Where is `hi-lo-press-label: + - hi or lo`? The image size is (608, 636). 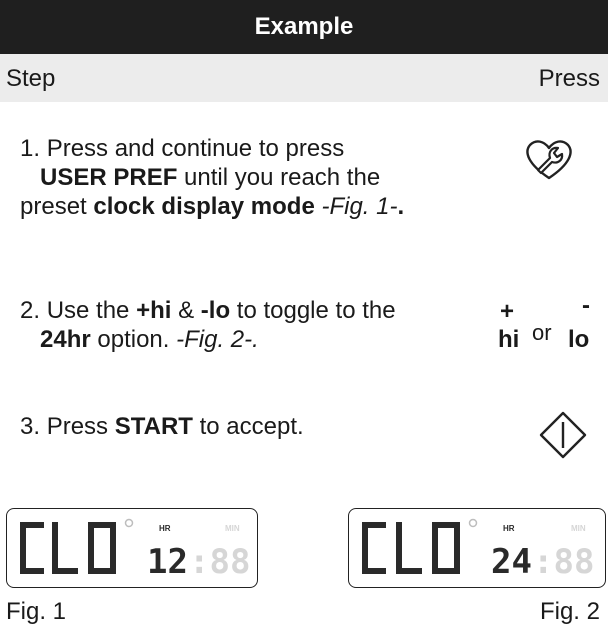 hi-lo-press-label: + - hi or lo is located at coordinates (550, 329).